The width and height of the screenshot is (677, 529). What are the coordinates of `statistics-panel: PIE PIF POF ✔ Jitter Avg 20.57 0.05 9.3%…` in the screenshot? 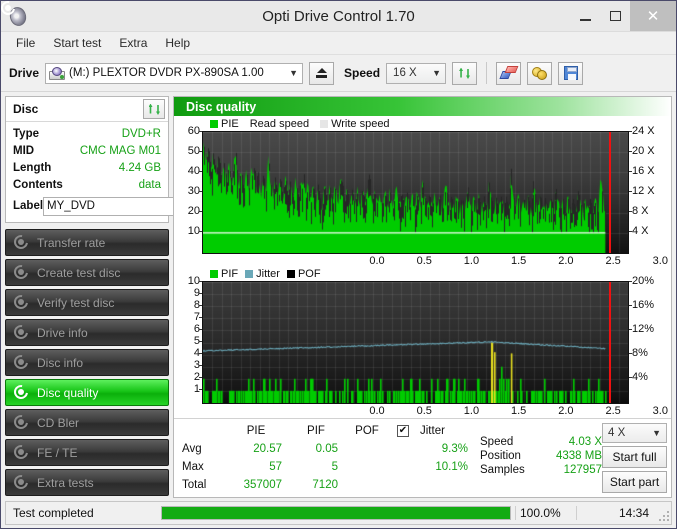 It's located at (422, 457).